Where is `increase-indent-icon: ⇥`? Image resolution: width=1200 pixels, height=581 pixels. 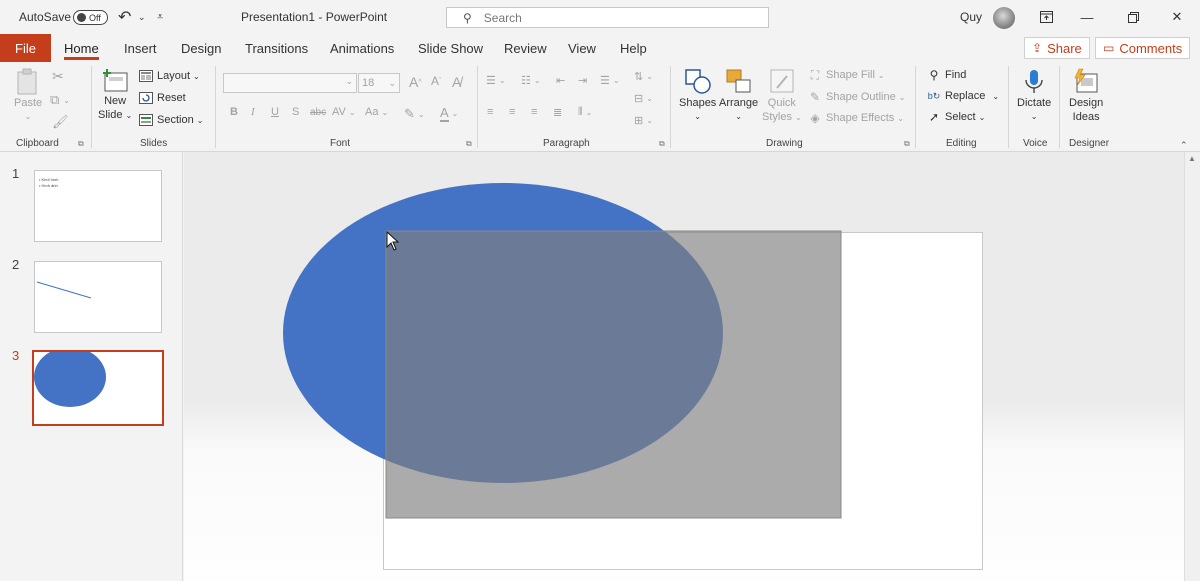
increase-indent-icon: ⇥ is located at coordinates (582, 80).